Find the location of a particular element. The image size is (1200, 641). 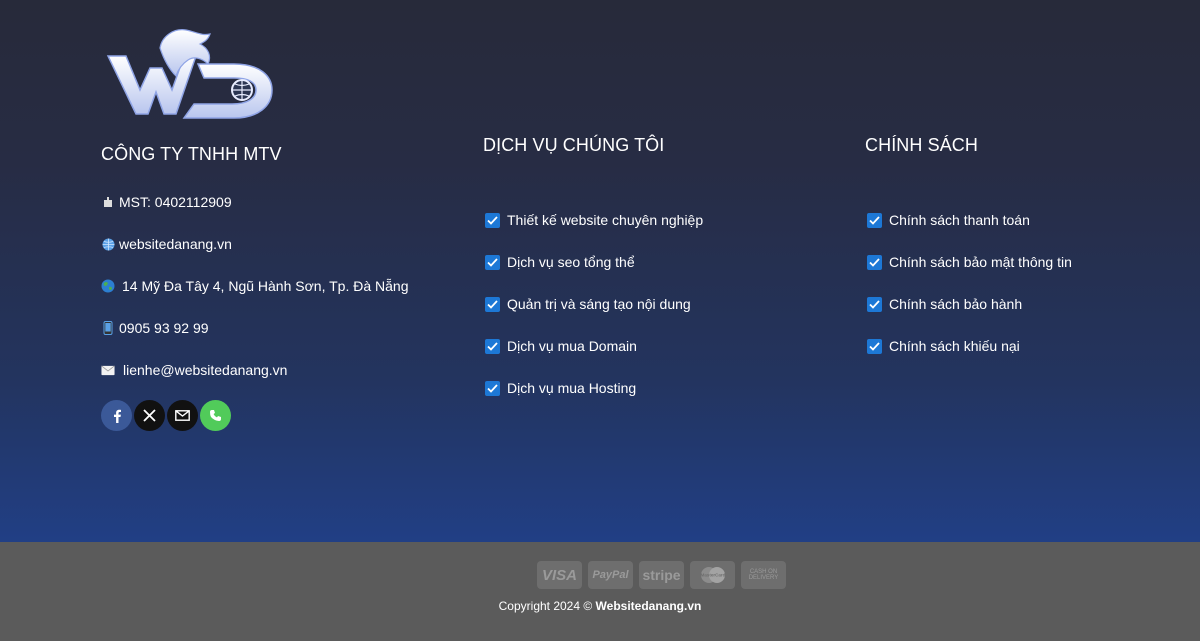

x-twitter-button is located at coordinates (149, 415).